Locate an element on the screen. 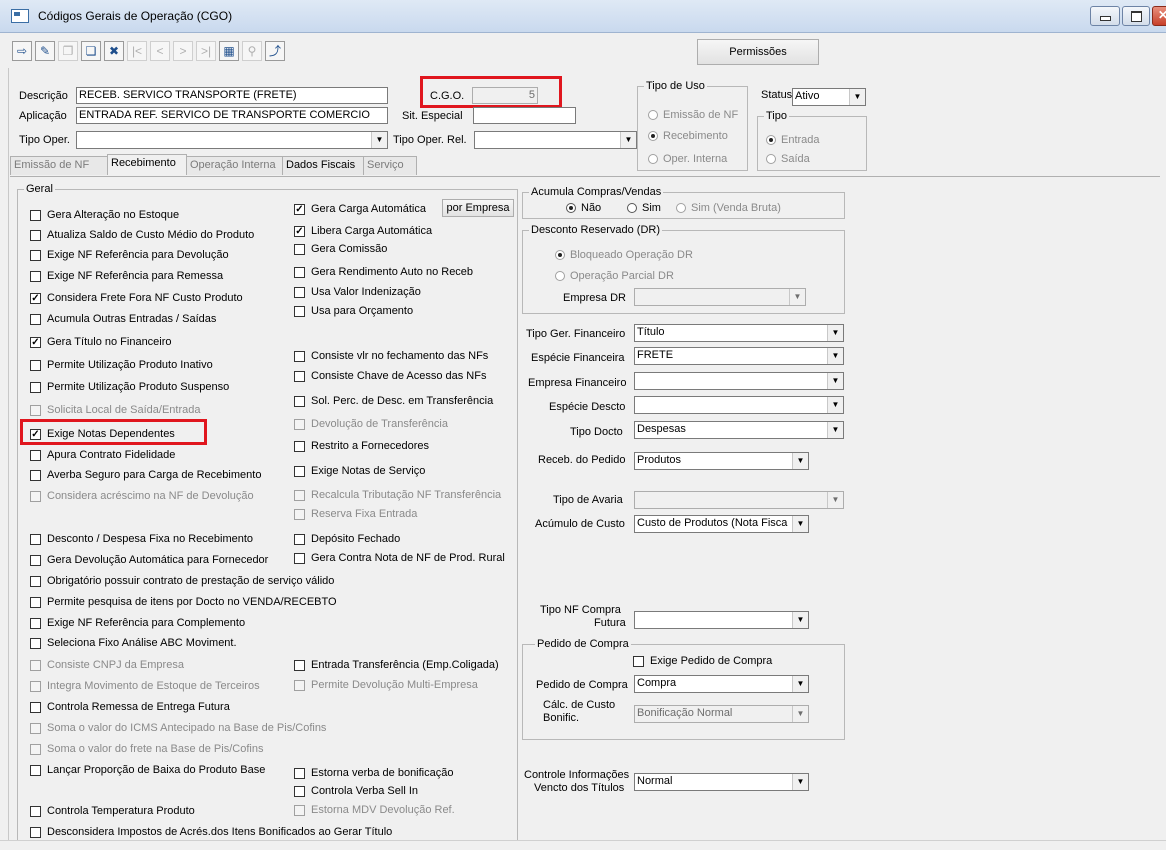 The height and width of the screenshot is (850, 1166). maximize-icon is located at coordinates (1136, 16).